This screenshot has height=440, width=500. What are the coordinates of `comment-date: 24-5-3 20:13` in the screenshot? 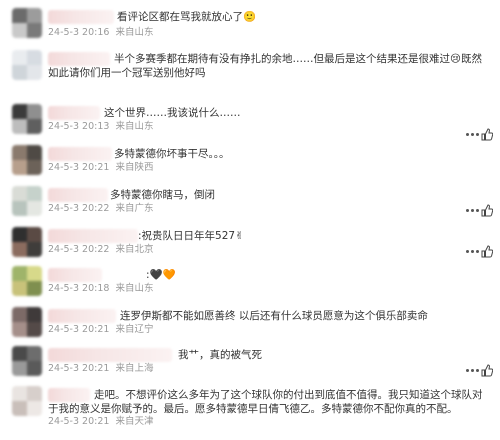 It's located at (79, 126).